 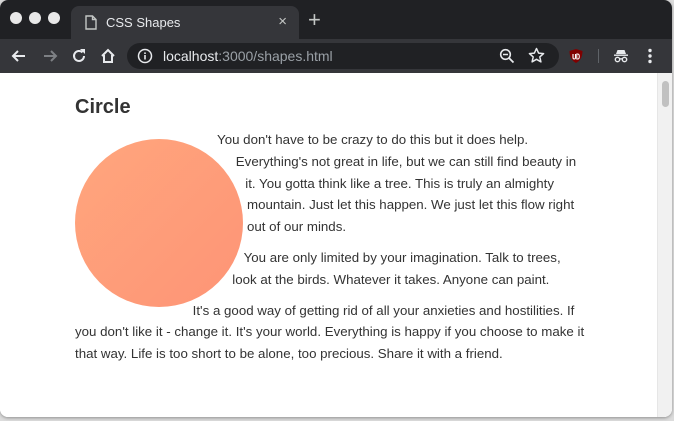 I want to click on info-icon, so click(x=145, y=56).